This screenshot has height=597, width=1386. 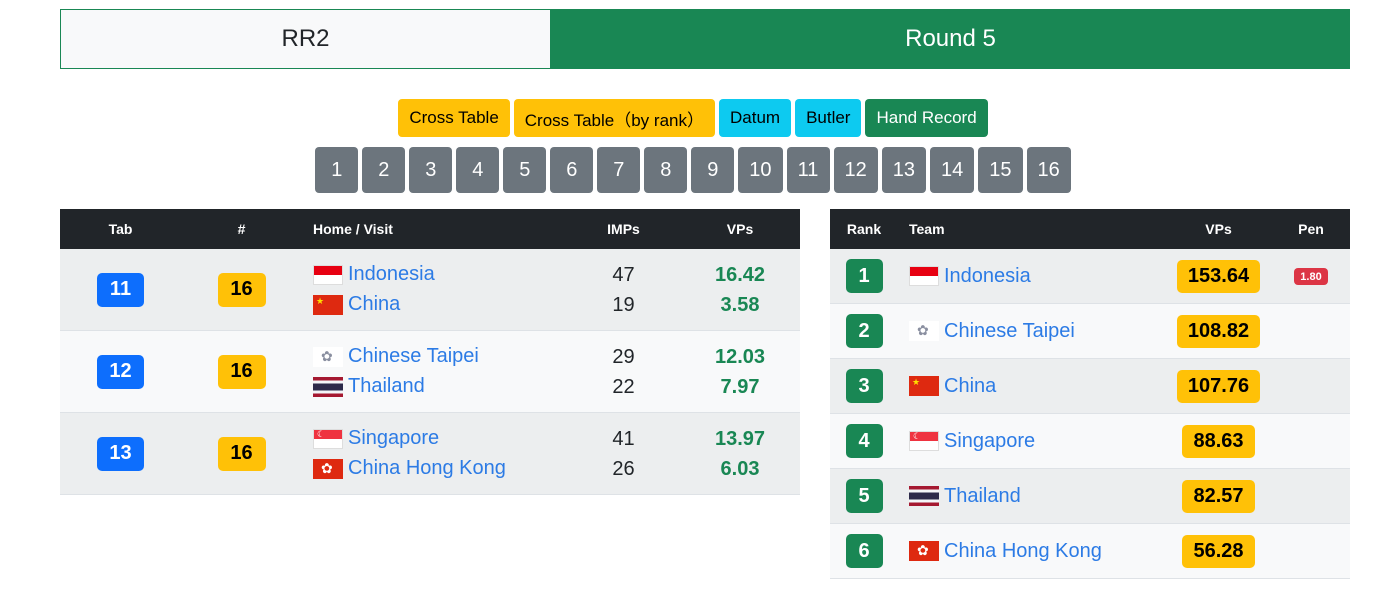 What do you see at coordinates (926, 118) in the screenshot?
I see `hand-record-button: Hand Record` at bounding box center [926, 118].